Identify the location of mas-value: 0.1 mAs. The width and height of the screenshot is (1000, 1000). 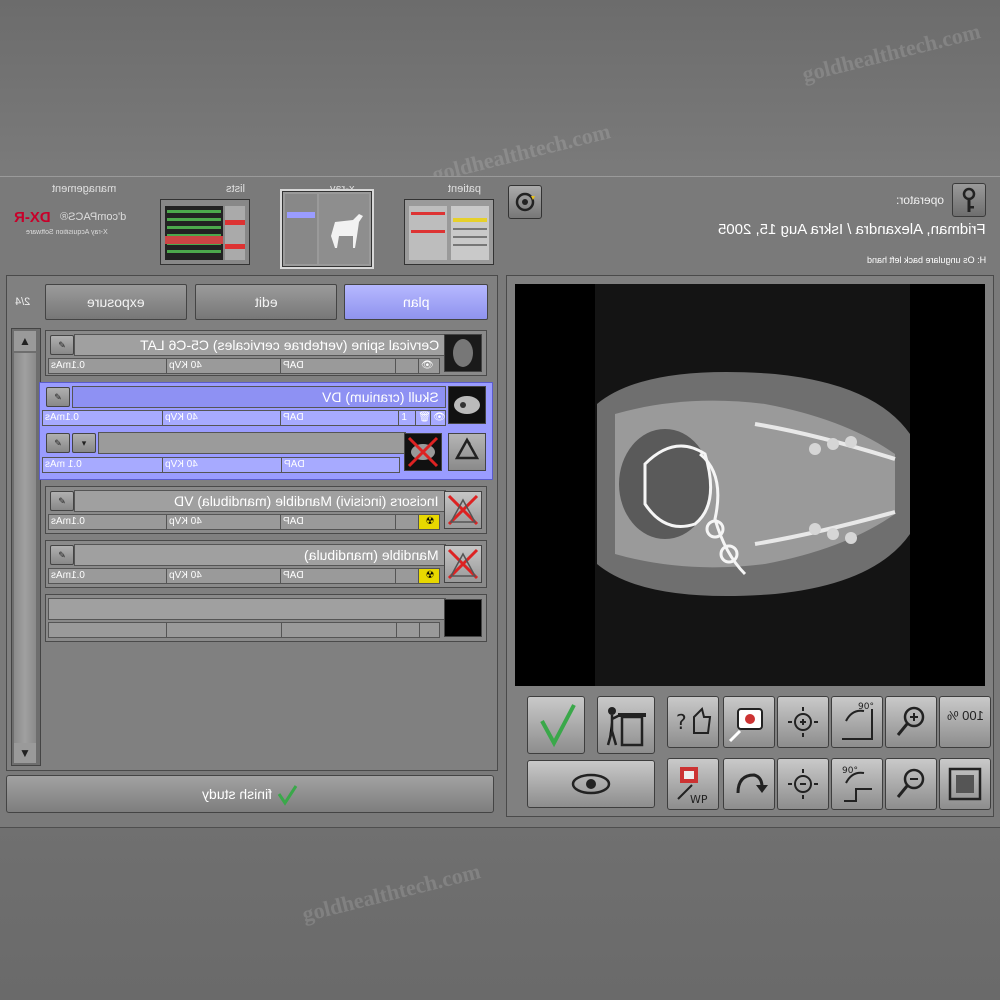
(103, 465).